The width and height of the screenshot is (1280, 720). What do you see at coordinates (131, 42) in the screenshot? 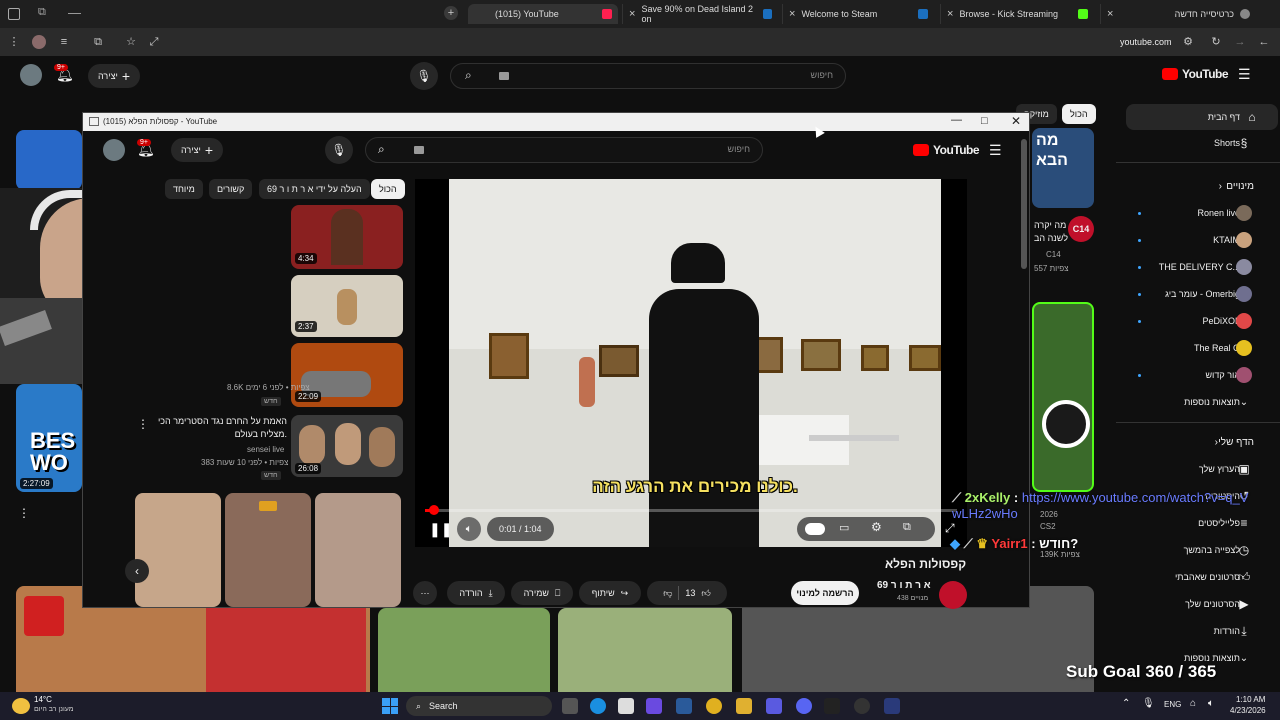
I see `bookmark-star-icon: ☆` at bounding box center [131, 42].